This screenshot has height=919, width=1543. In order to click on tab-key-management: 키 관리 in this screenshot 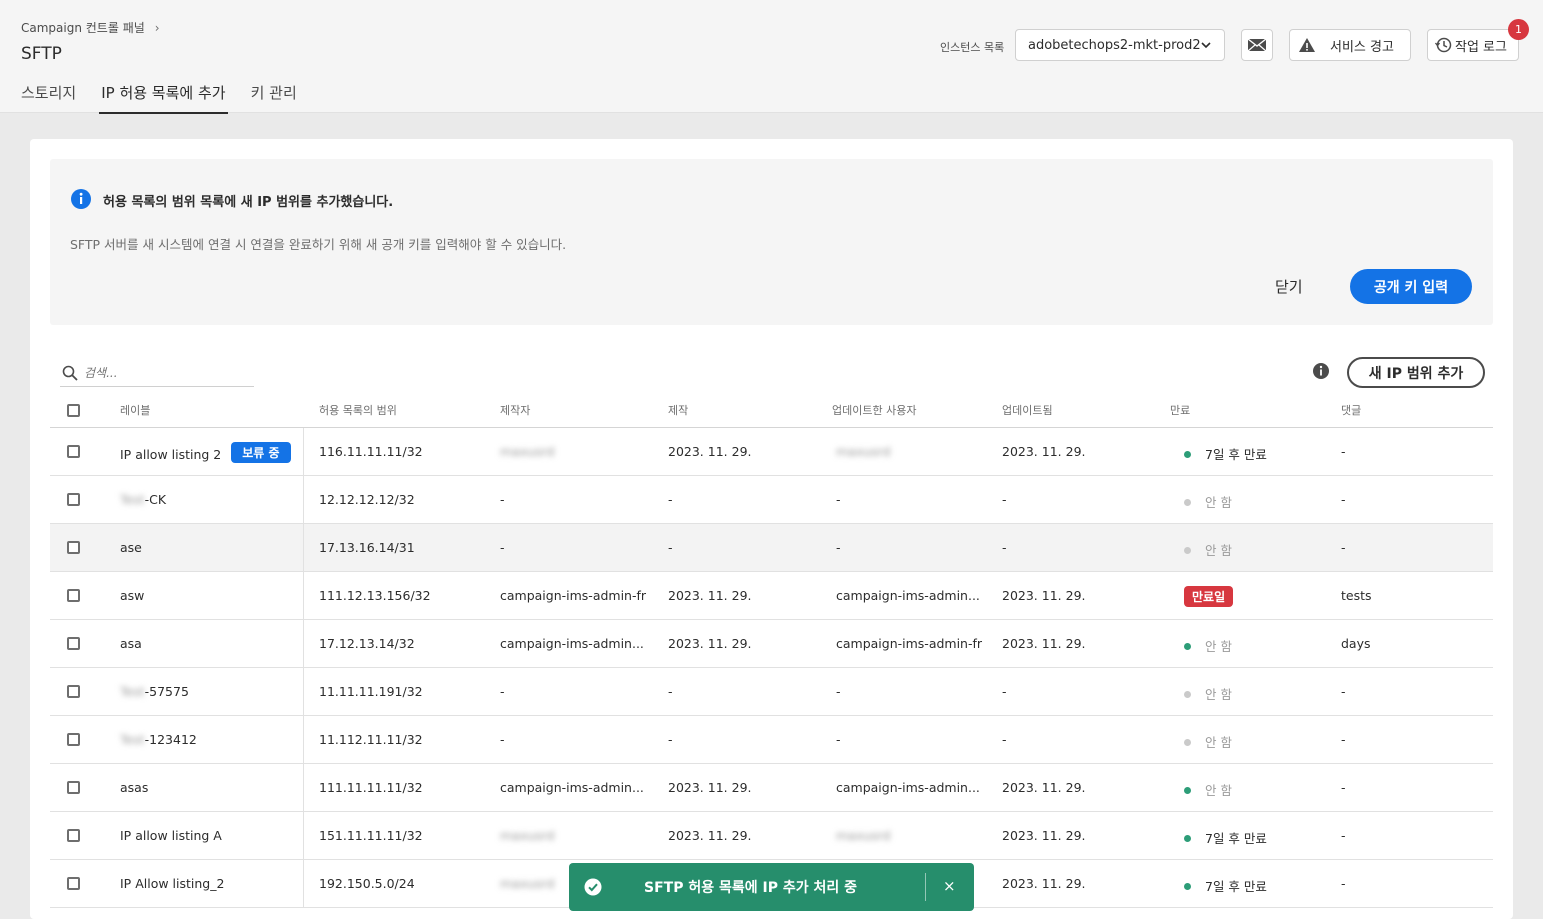, I will do `click(274, 96)`.